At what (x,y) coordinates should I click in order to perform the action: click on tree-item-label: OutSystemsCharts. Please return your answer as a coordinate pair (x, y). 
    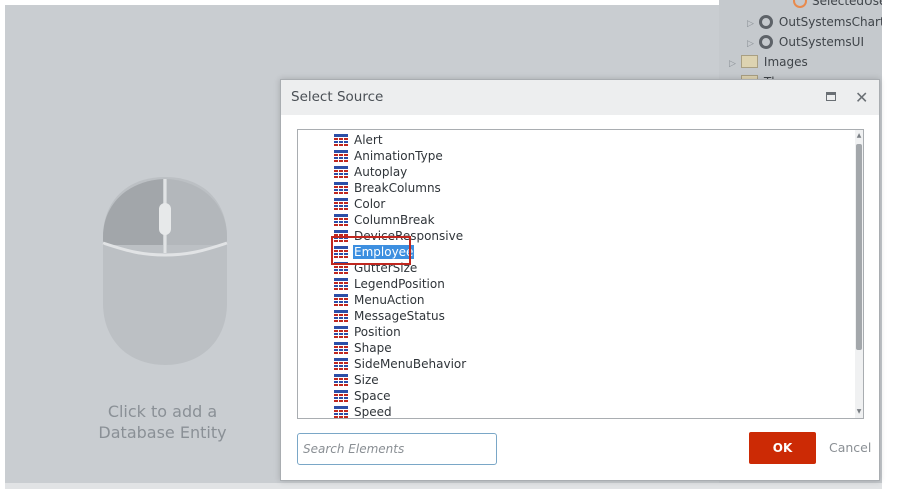
    Looking at the image, I should click on (830, 22).